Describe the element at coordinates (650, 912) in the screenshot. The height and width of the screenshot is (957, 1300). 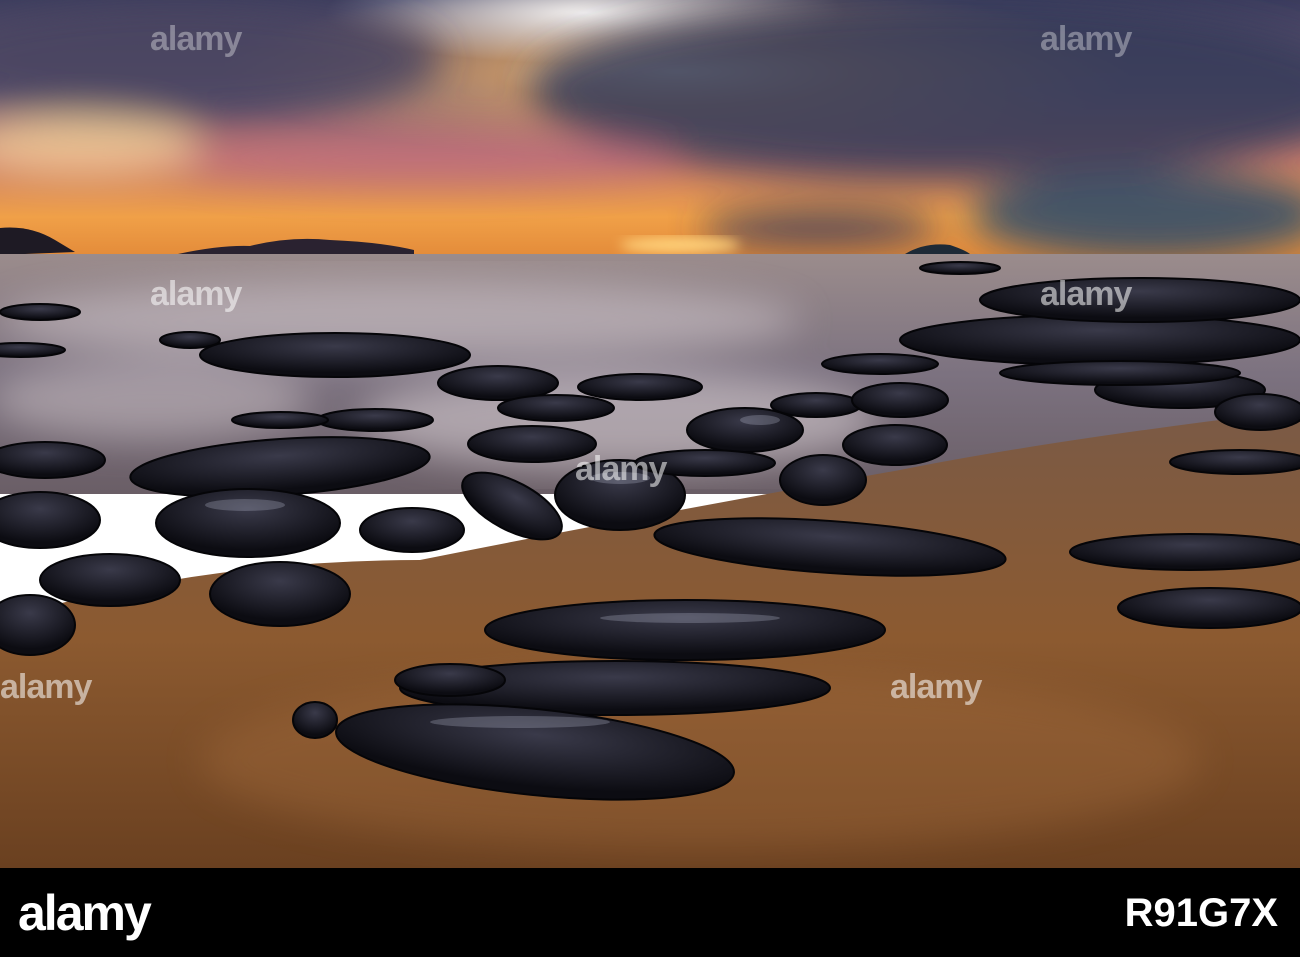
I see `footer-bar: alamy R91G7X` at that location.